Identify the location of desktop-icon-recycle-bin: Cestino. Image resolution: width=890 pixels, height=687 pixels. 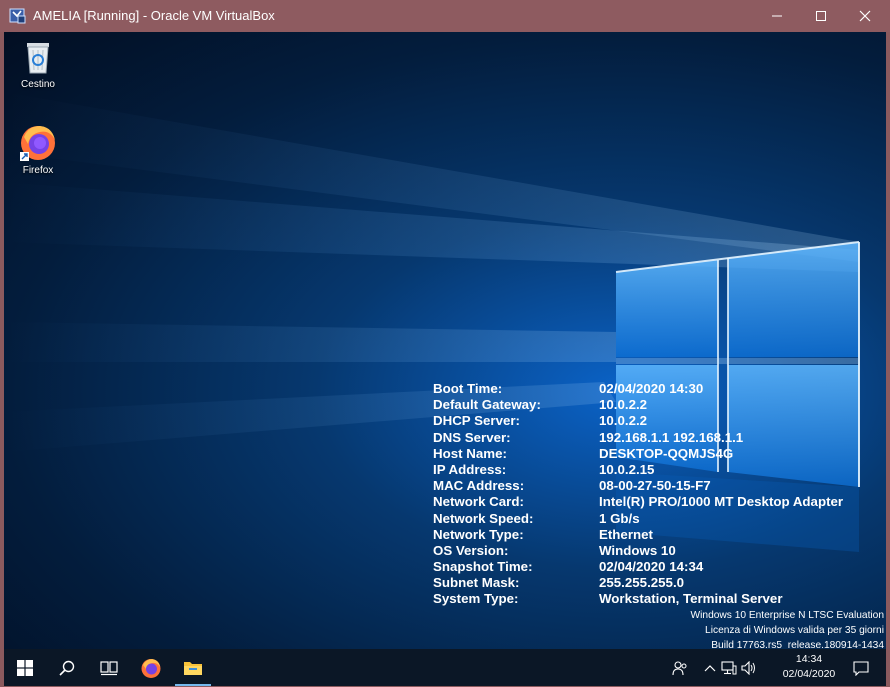
(38, 64).